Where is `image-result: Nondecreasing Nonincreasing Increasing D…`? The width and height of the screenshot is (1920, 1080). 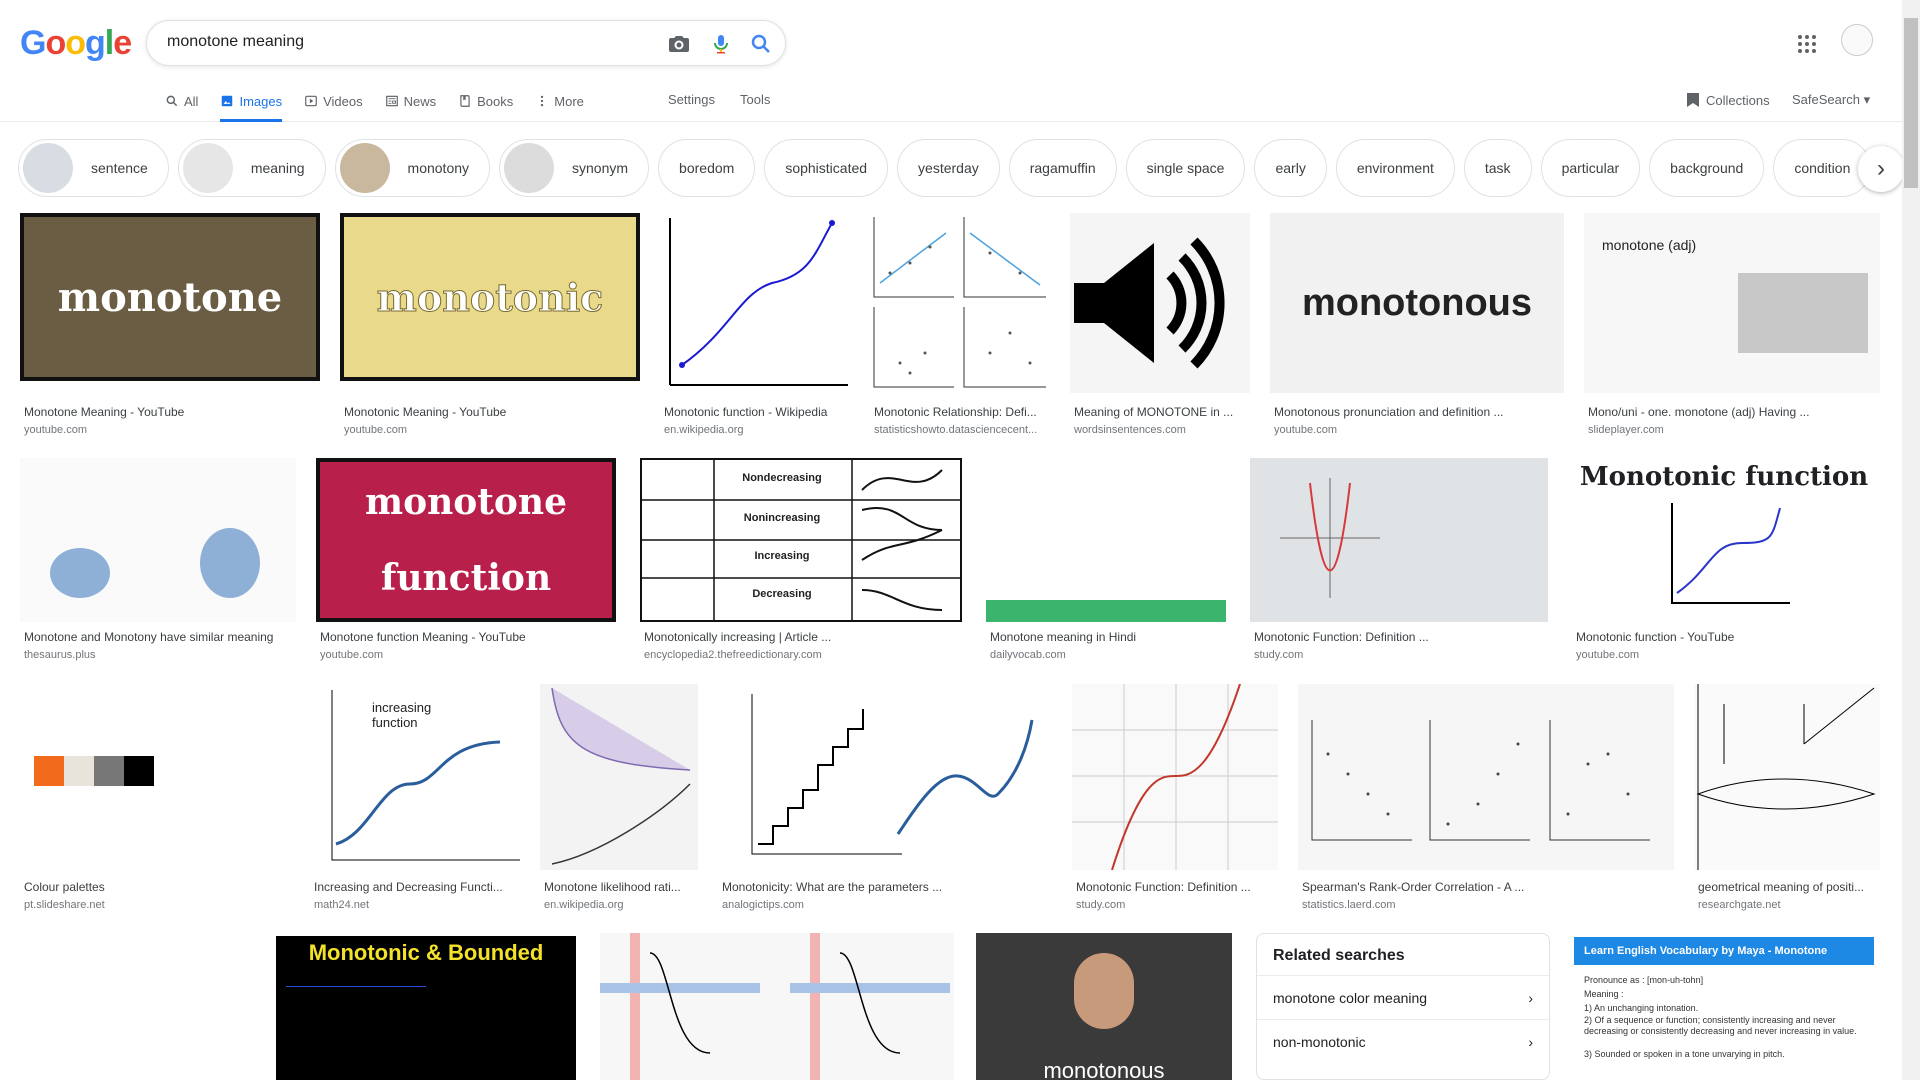 image-result: Nondecreasing Nonincreasing Increasing D… is located at coordinates (801, 563).